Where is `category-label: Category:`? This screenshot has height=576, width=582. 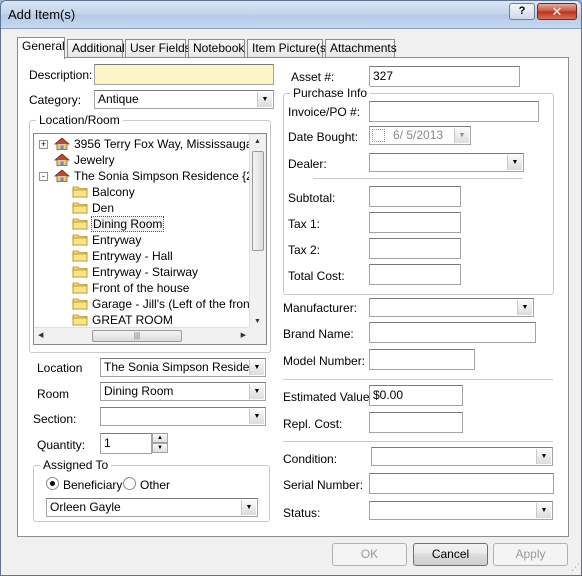
category-label: Category: is located at coordinates (55, 100).